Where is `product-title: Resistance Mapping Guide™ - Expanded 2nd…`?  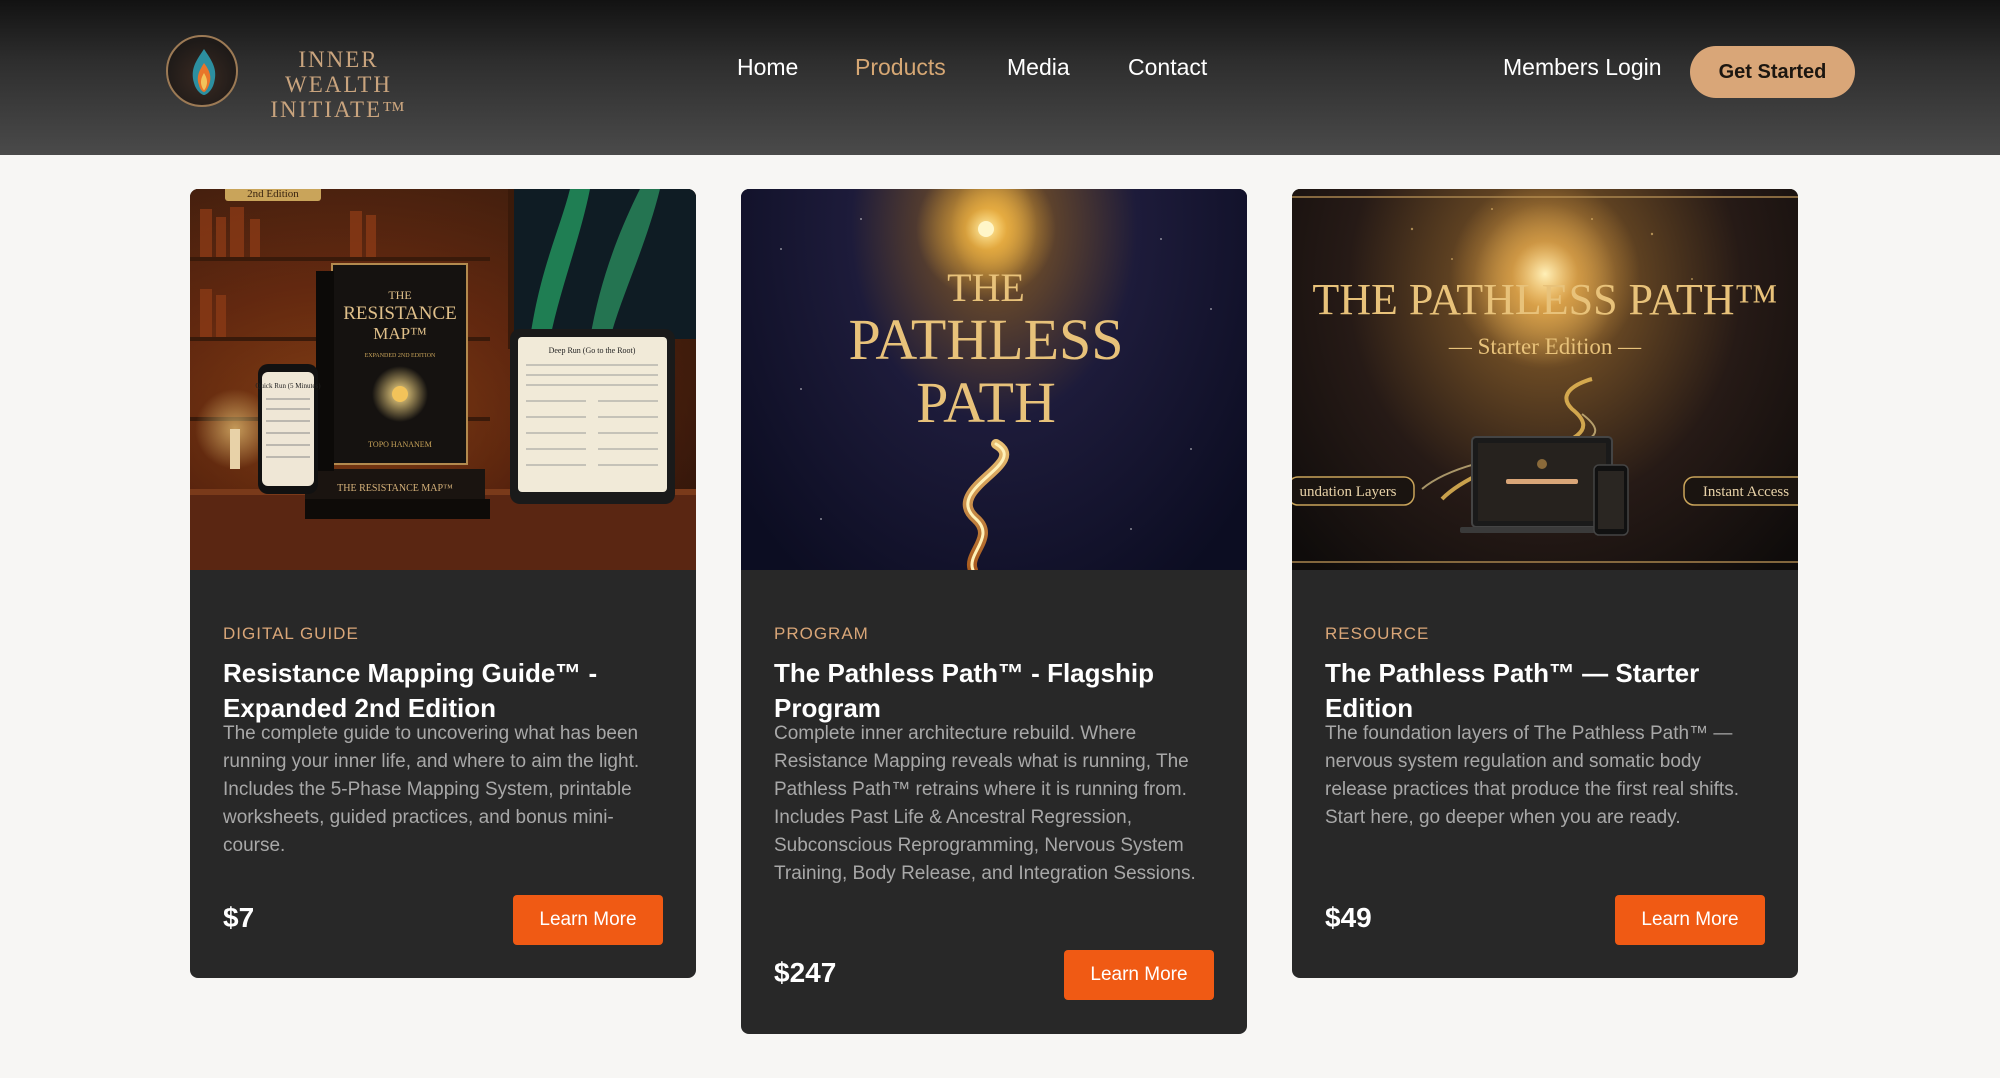
product-title: Resistance Mapping Guide™ - Expanded 2nd… is located at coordinates (443, 691).